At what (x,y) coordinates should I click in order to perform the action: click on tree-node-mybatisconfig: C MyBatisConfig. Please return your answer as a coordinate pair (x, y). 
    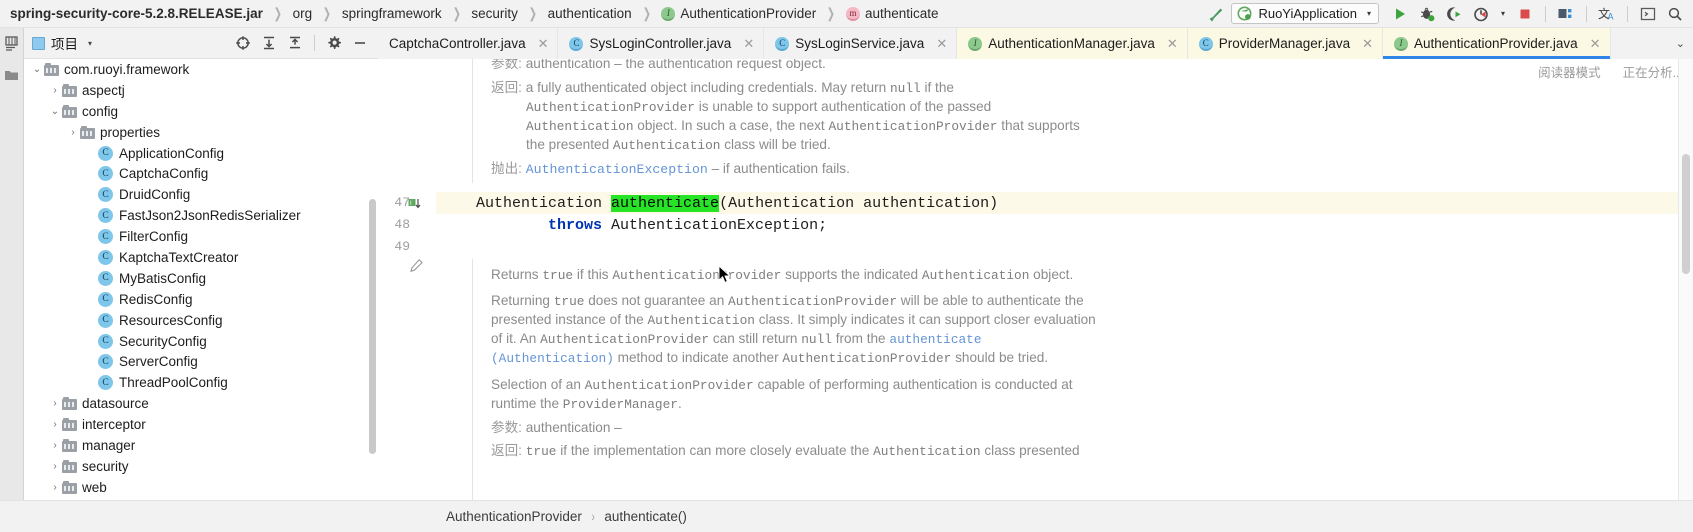
    Looking at the image, I should click on (201, 278).